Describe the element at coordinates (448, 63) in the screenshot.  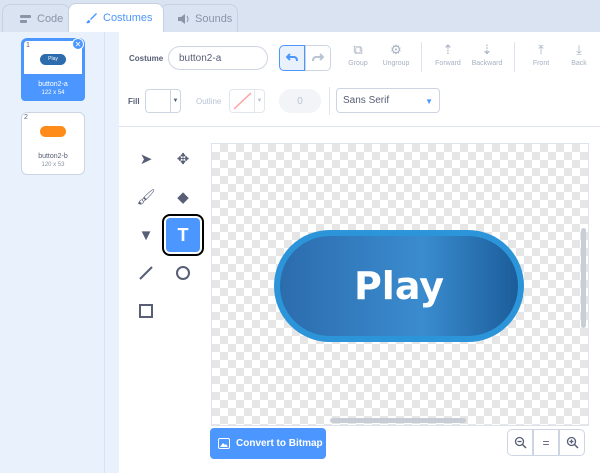
I see `forward-label: Forward` at that location.